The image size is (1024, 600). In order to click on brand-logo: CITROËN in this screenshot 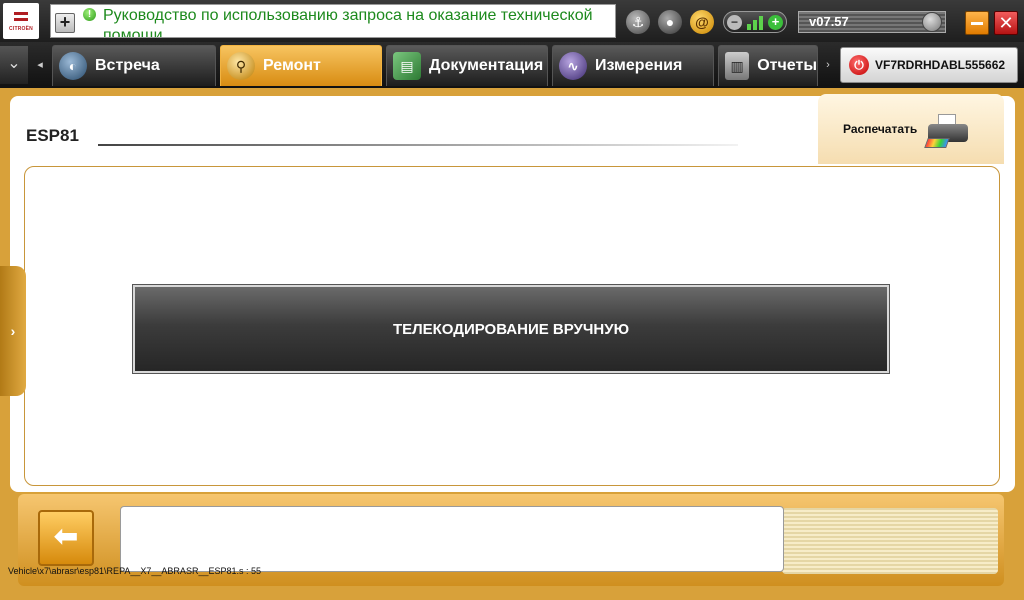, I will do `click(21, 21)`.